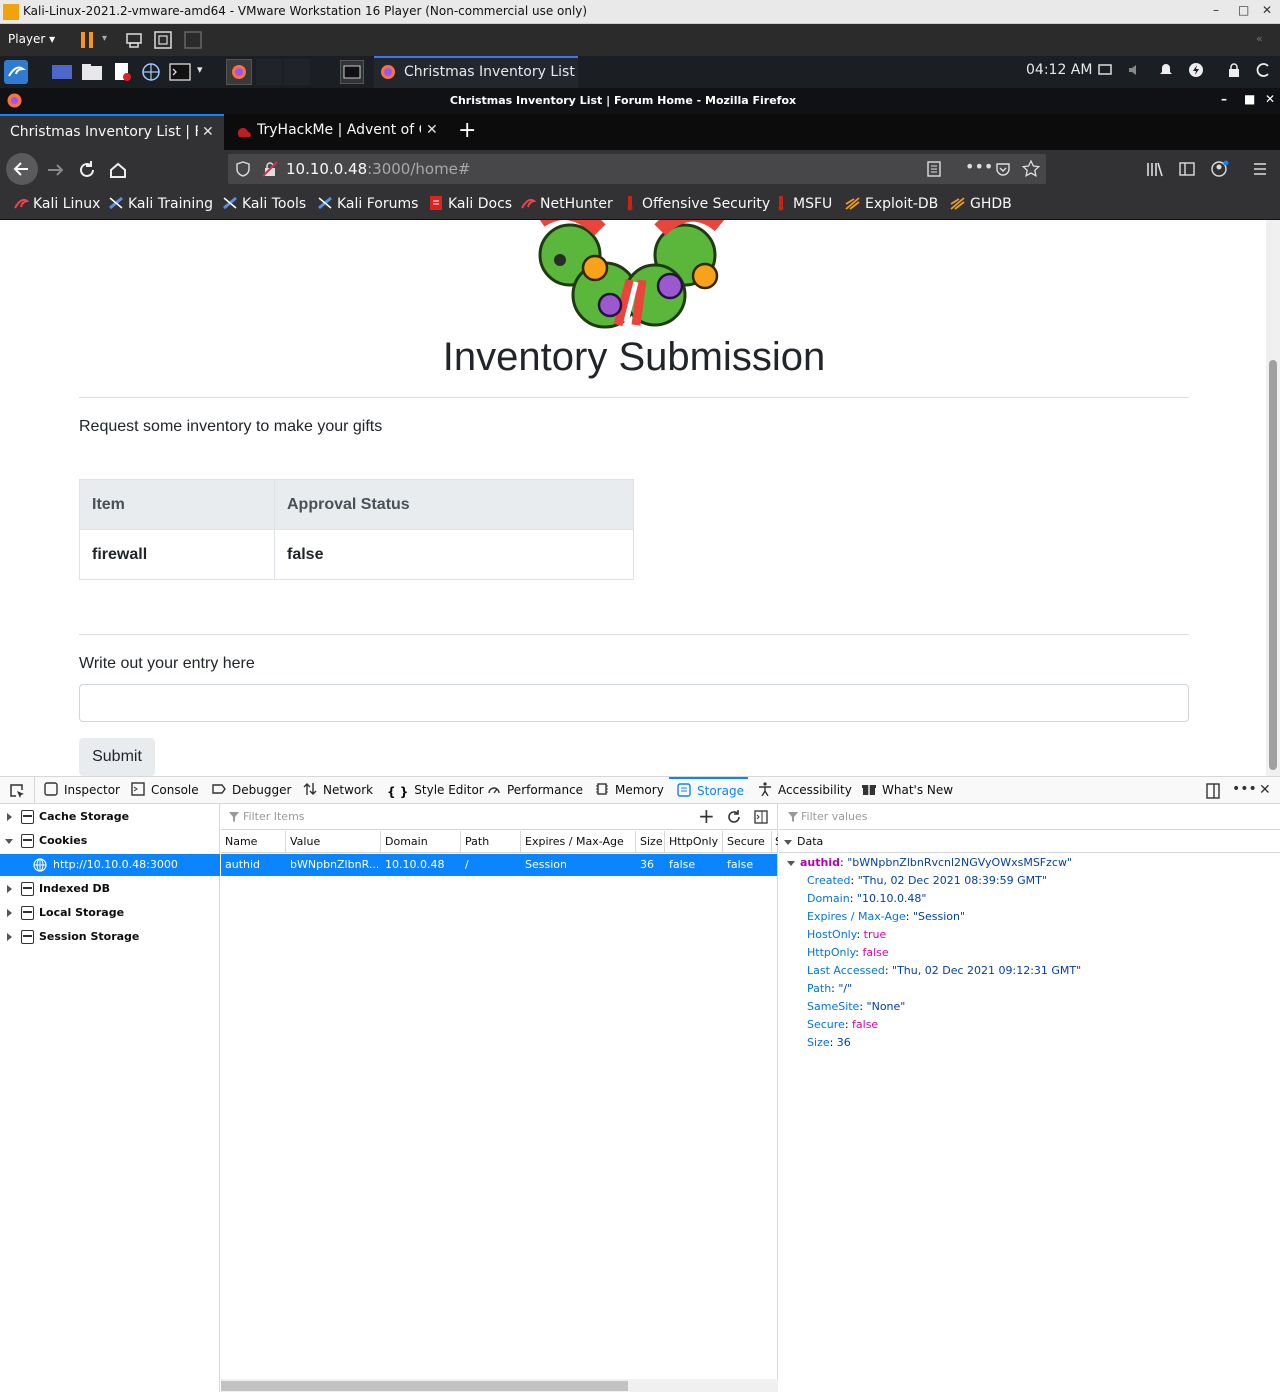 Image resolution: width=1280 pixels, height=1392 pixels. I want to click on show-desktop-icon, so click(61, 72).